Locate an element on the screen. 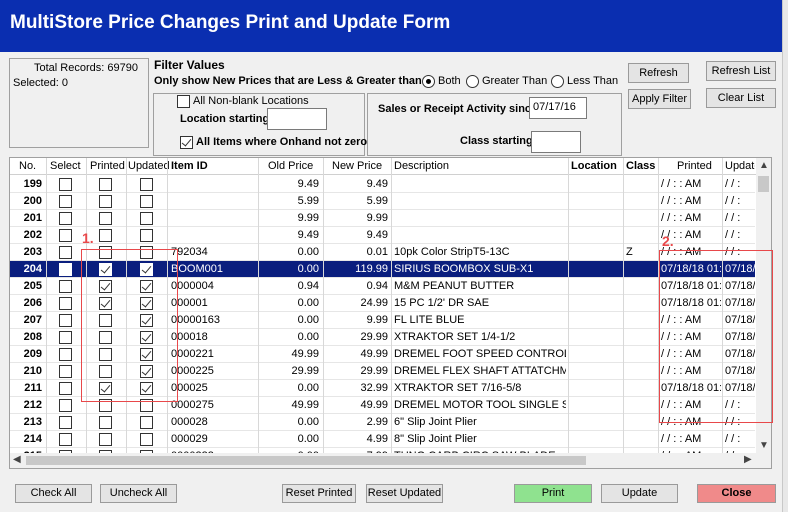 The height and width of the screenshot is (512, 788). radio-greater-label: Greater Than is located at coordinates (515, 81).